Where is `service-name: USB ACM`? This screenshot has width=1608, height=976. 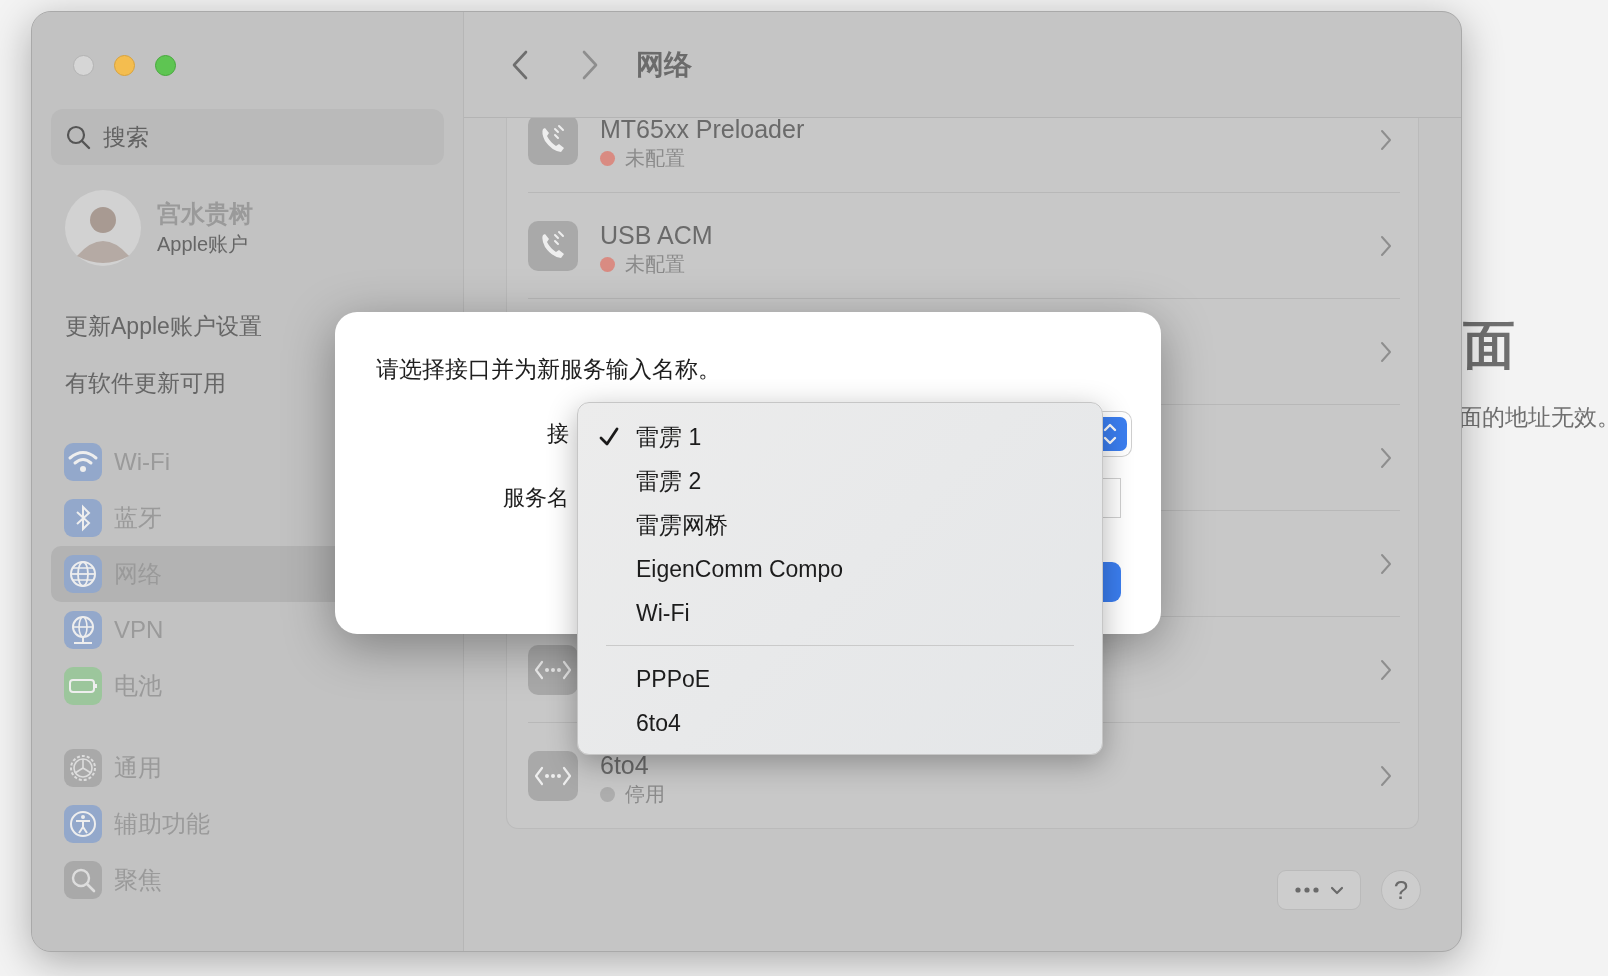
service-name: USB ACM is located at coordinates (657, 235).